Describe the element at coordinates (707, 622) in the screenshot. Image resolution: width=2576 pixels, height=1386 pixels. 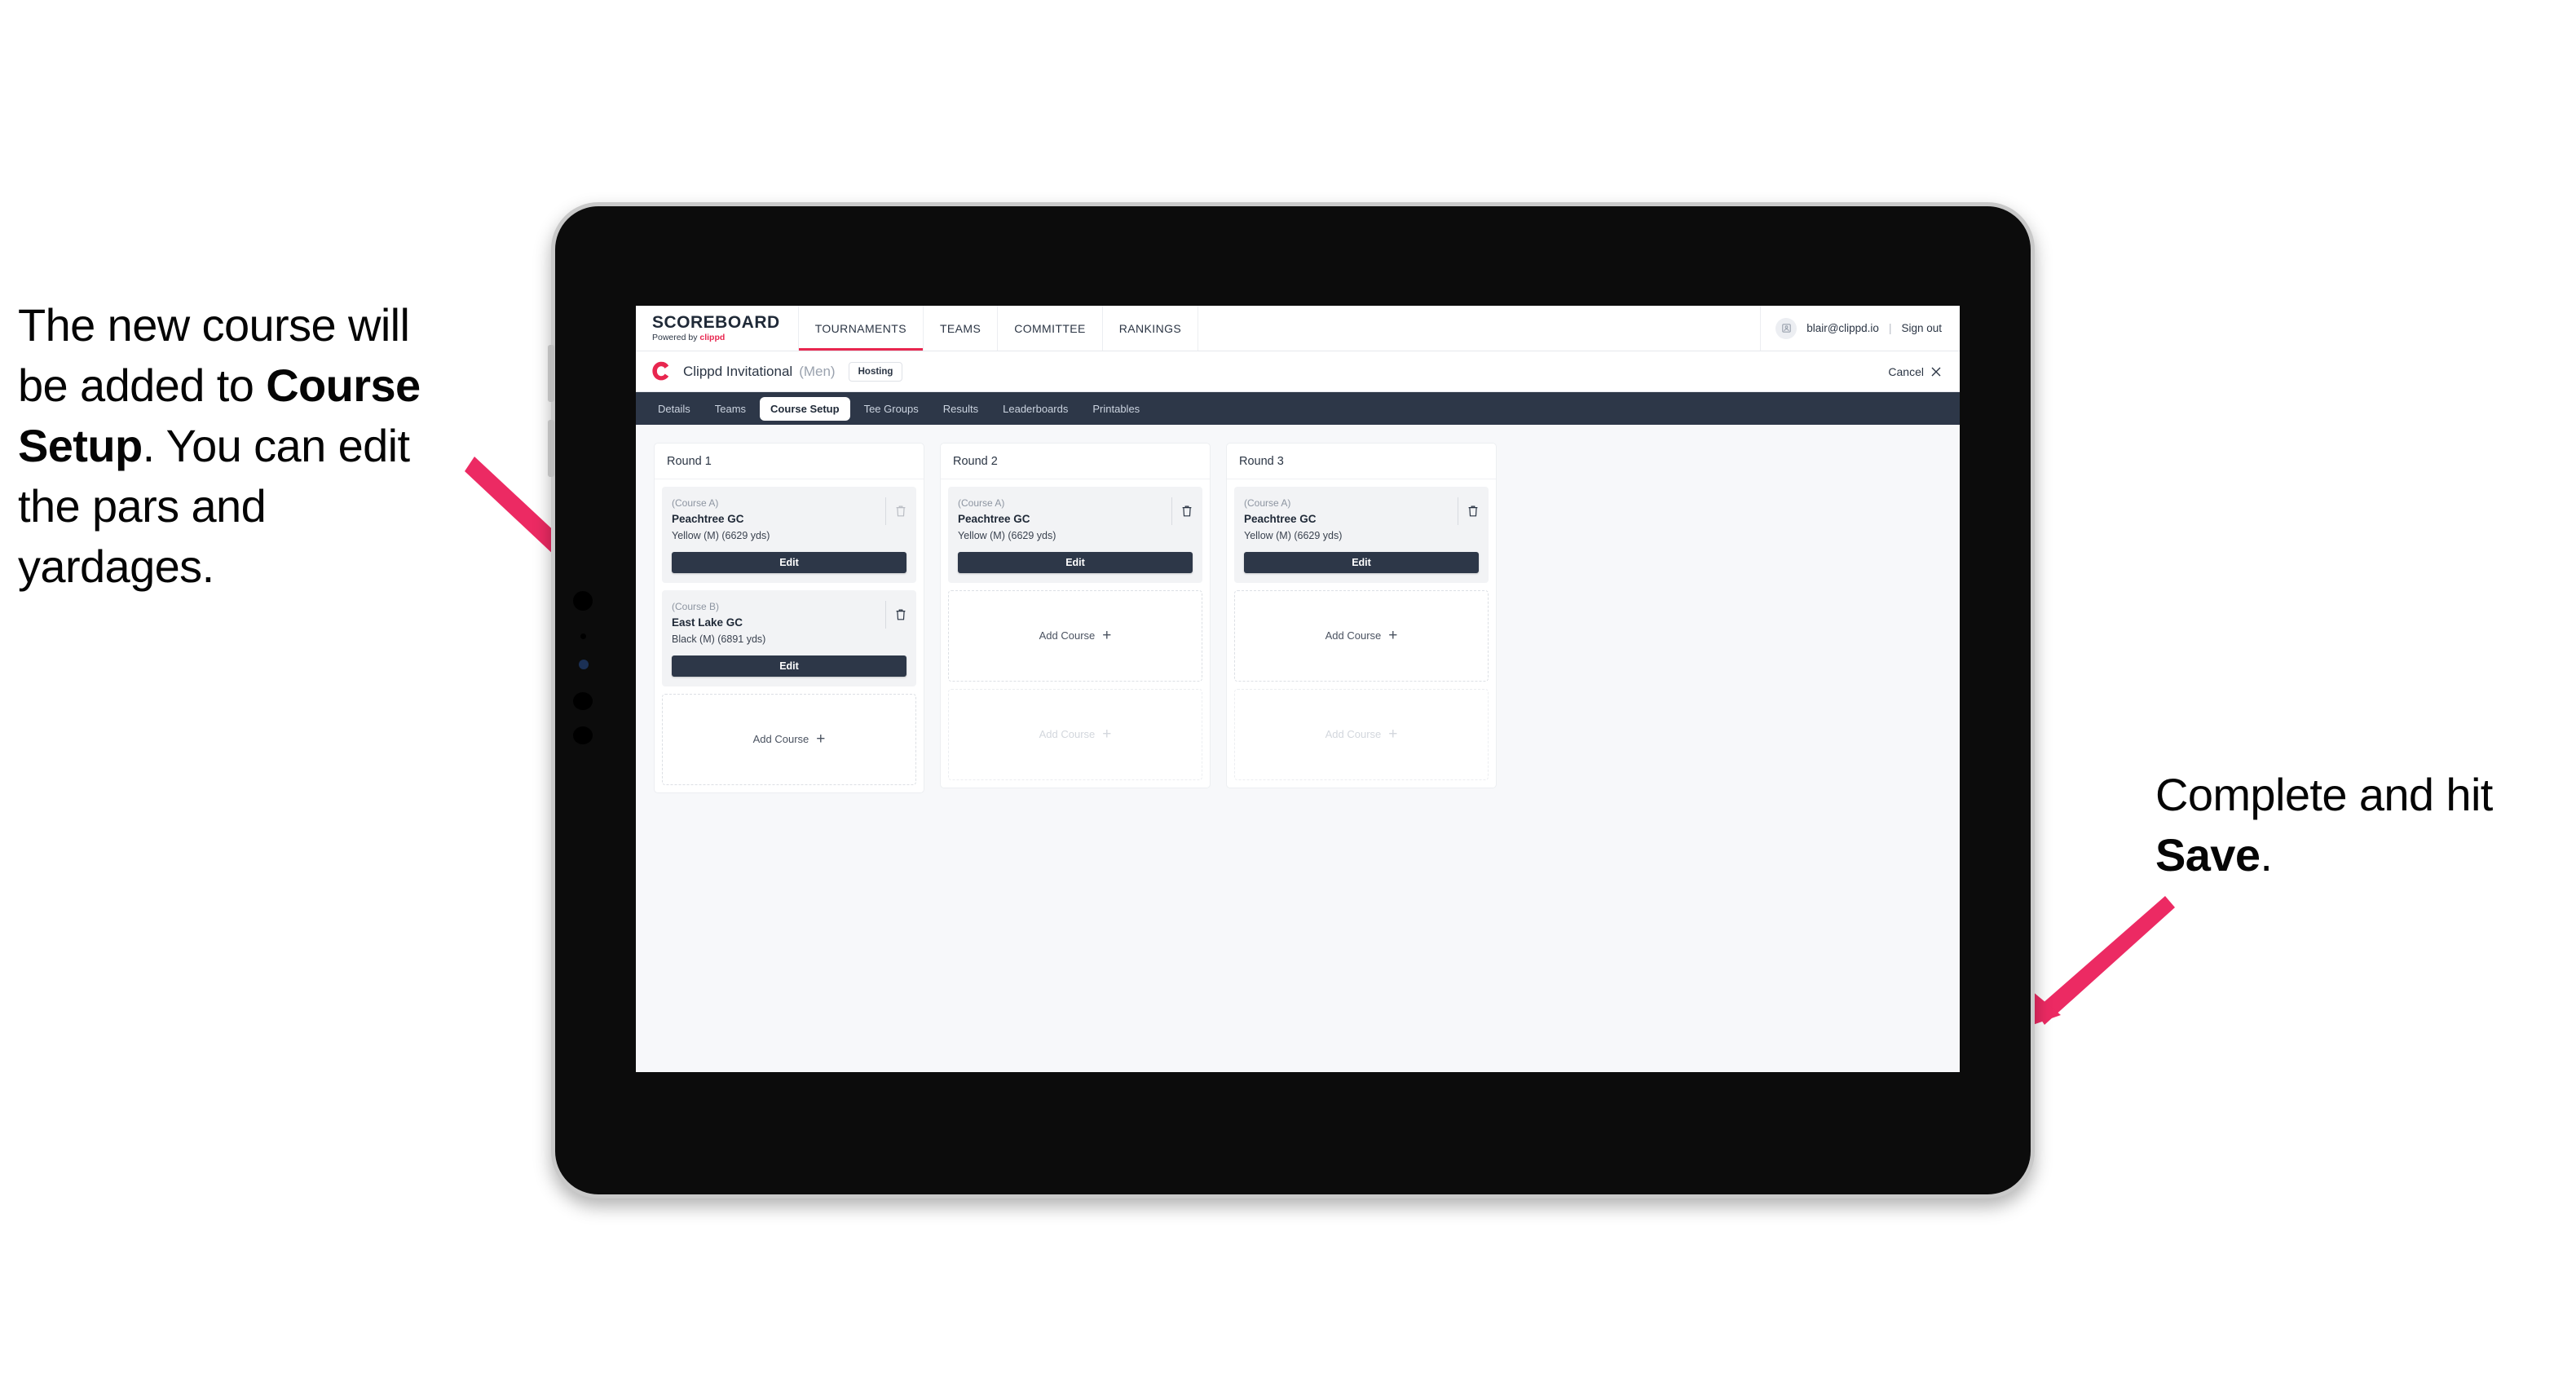
I see `course-name: East Lake GC` at that location.